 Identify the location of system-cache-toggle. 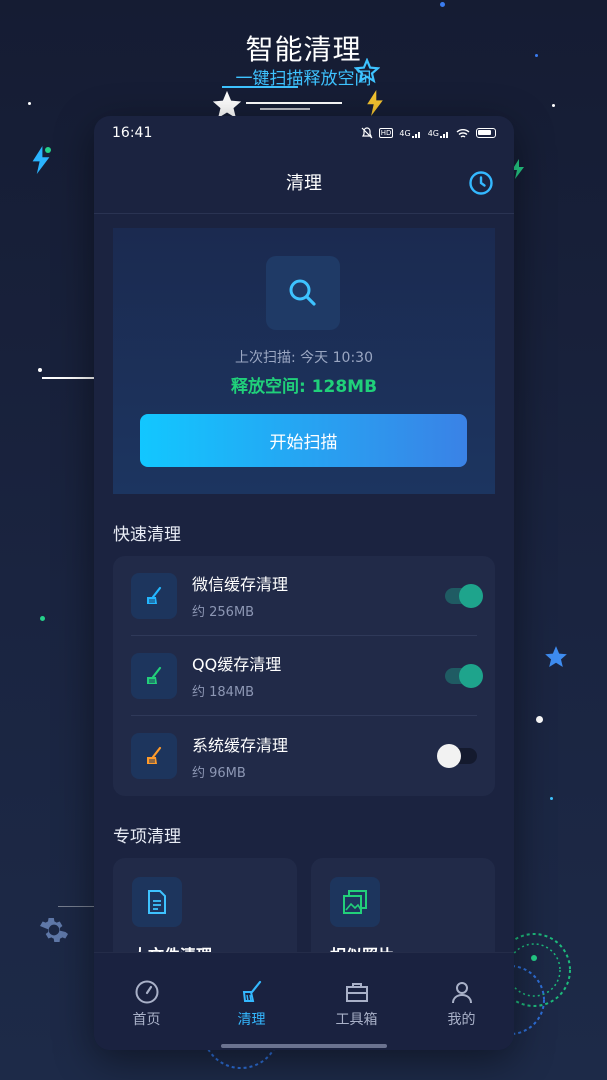
(457, 756).